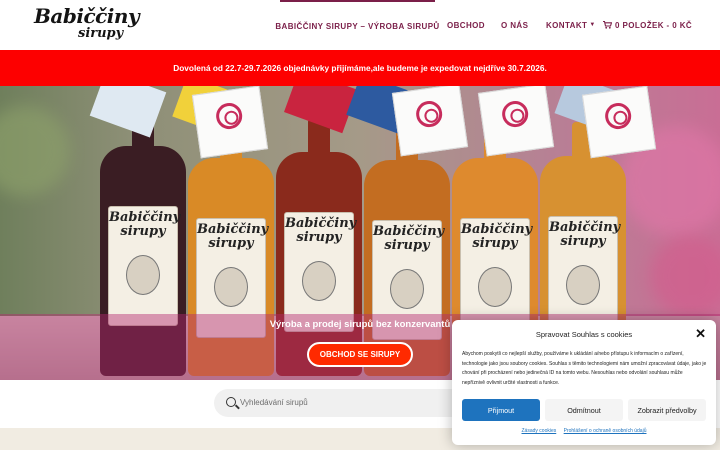 The width and height of the screenshot is (720, 450). What do you see at coordinates (360, 354) in the screenshot?
I see `shop-syrups-button: Obchod se sirupy` at bounding box center [360, 354].